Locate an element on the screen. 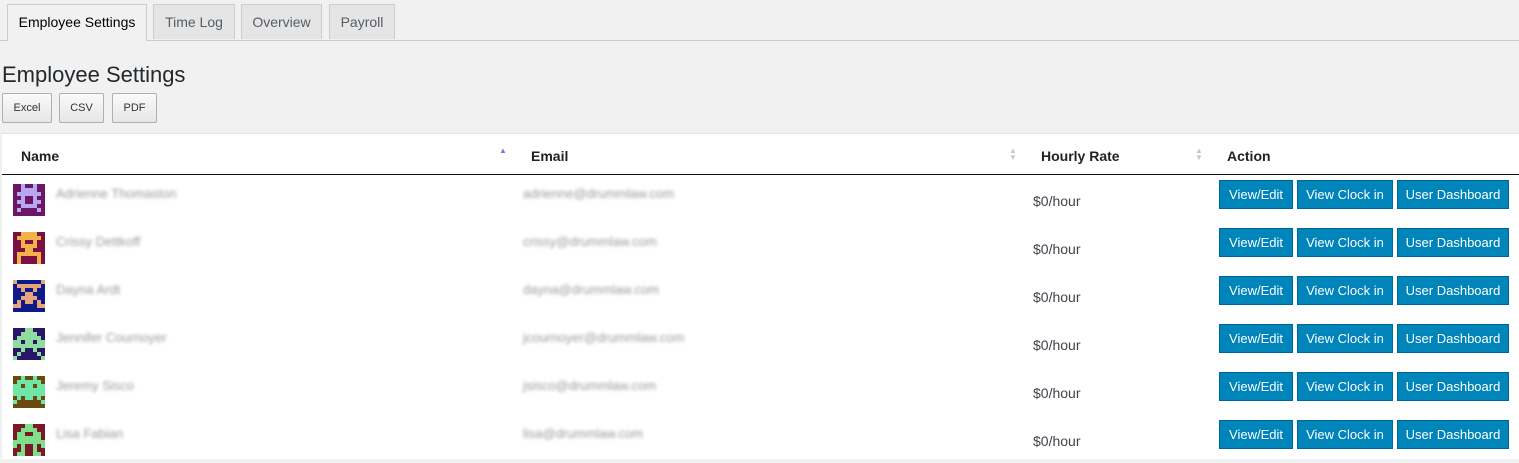 The image size is (1519, 463). page-title: Employee Settings is located at coordinates (94, 74).